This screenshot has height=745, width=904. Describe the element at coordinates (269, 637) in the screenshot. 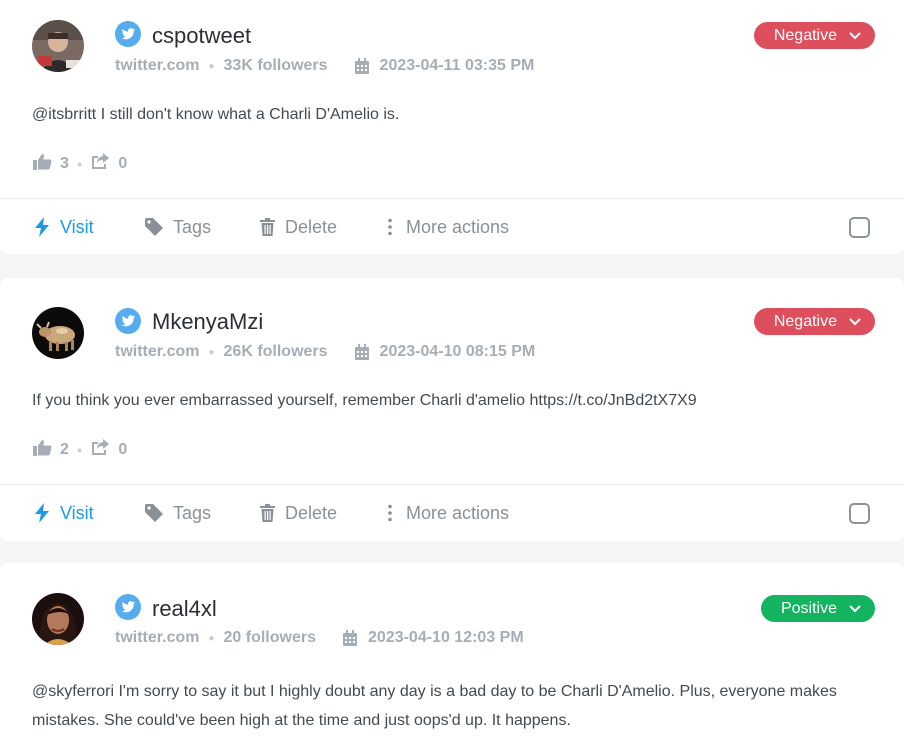

I see `followers-count: 20 followers` at that location.